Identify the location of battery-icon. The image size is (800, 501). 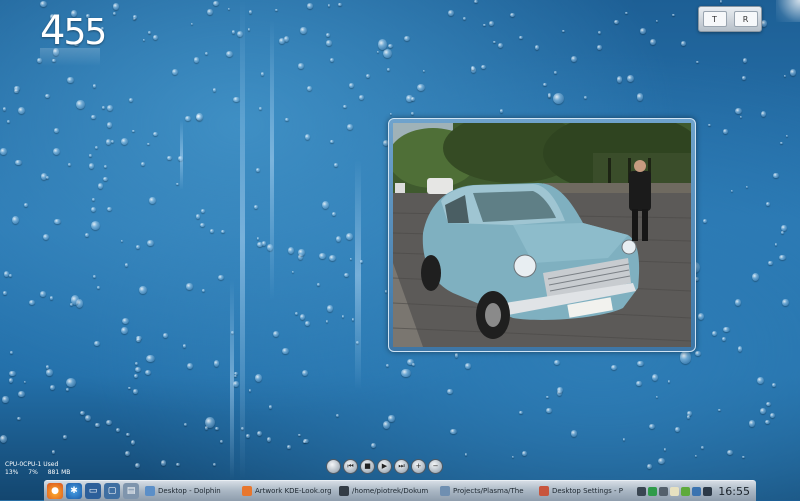
(653, 491).